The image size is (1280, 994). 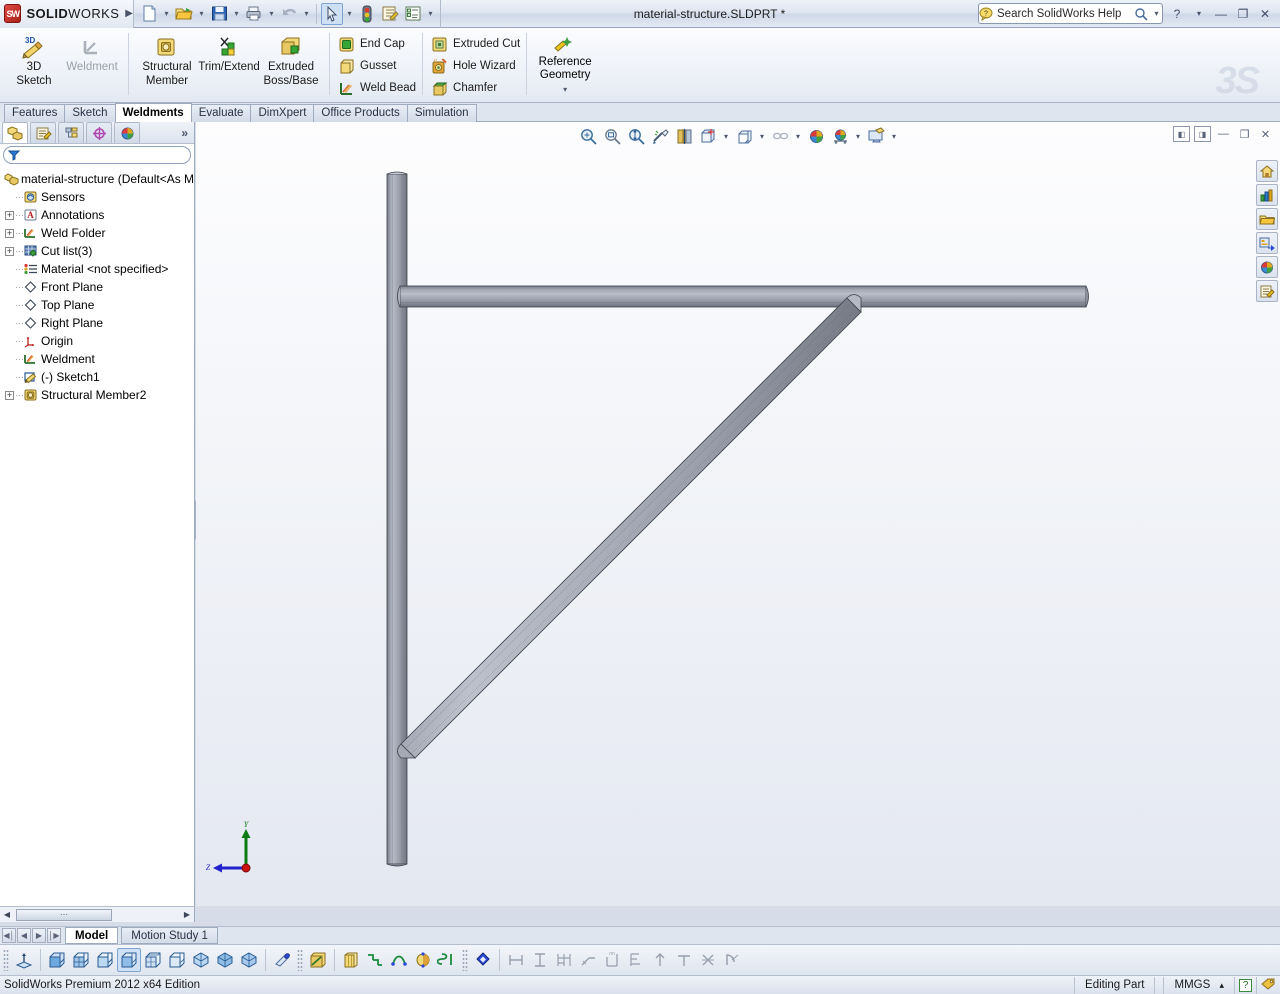 I want to click on open-document-caret-icon: ▾, so click(x=201, y=14).